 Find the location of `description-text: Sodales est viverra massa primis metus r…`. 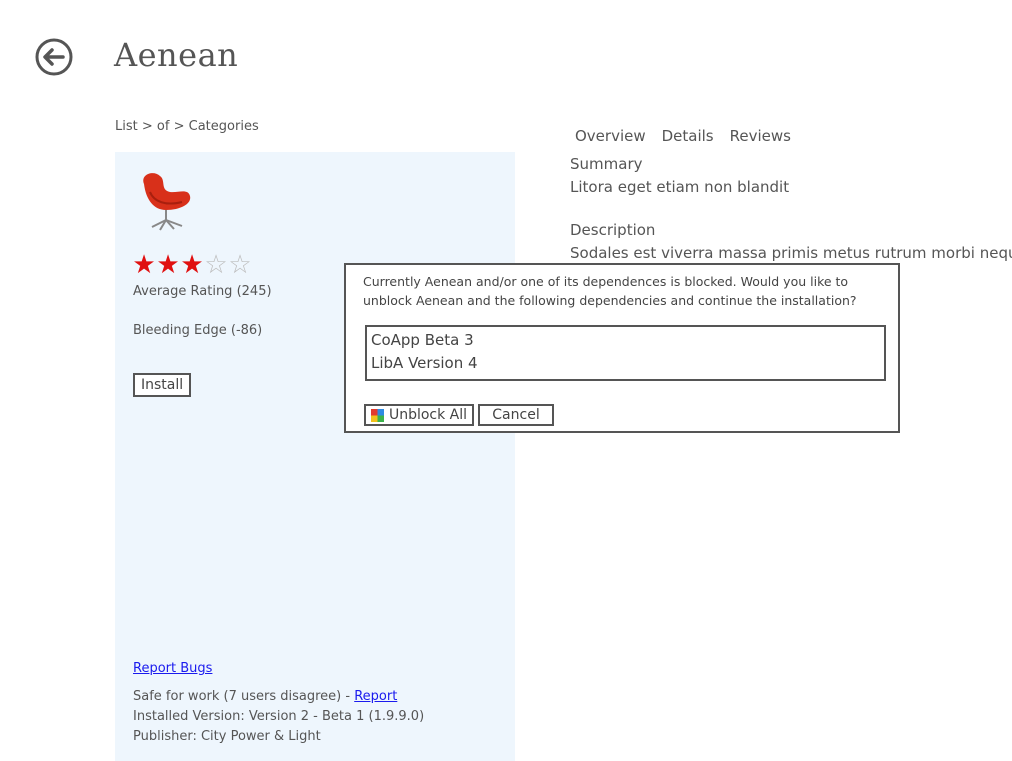

description-text: Sodales est viverra massa primis metus r… is located at coordinates (791, 253).